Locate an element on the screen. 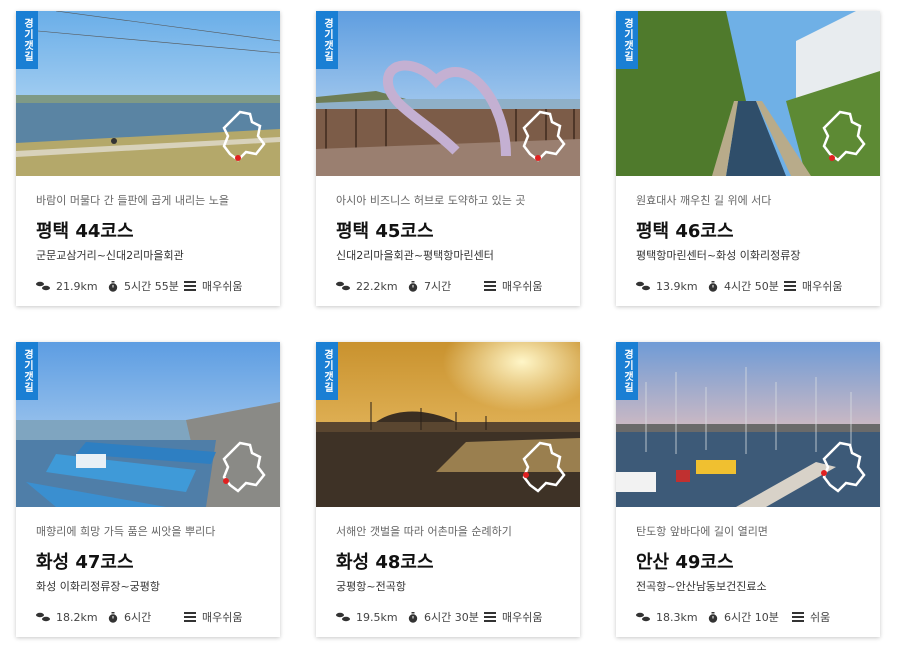 This screenshot has width=901, height=657. distance-value: 21.9km is located at coordinates (77, 286).